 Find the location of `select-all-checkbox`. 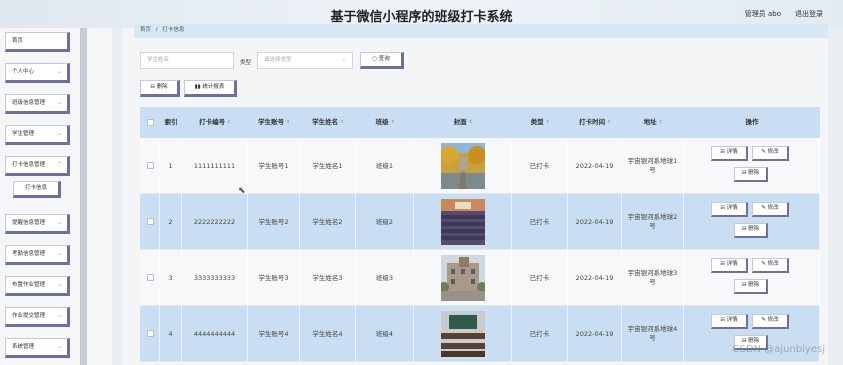

select-all-checkbox is located at coordinates (150, 122).